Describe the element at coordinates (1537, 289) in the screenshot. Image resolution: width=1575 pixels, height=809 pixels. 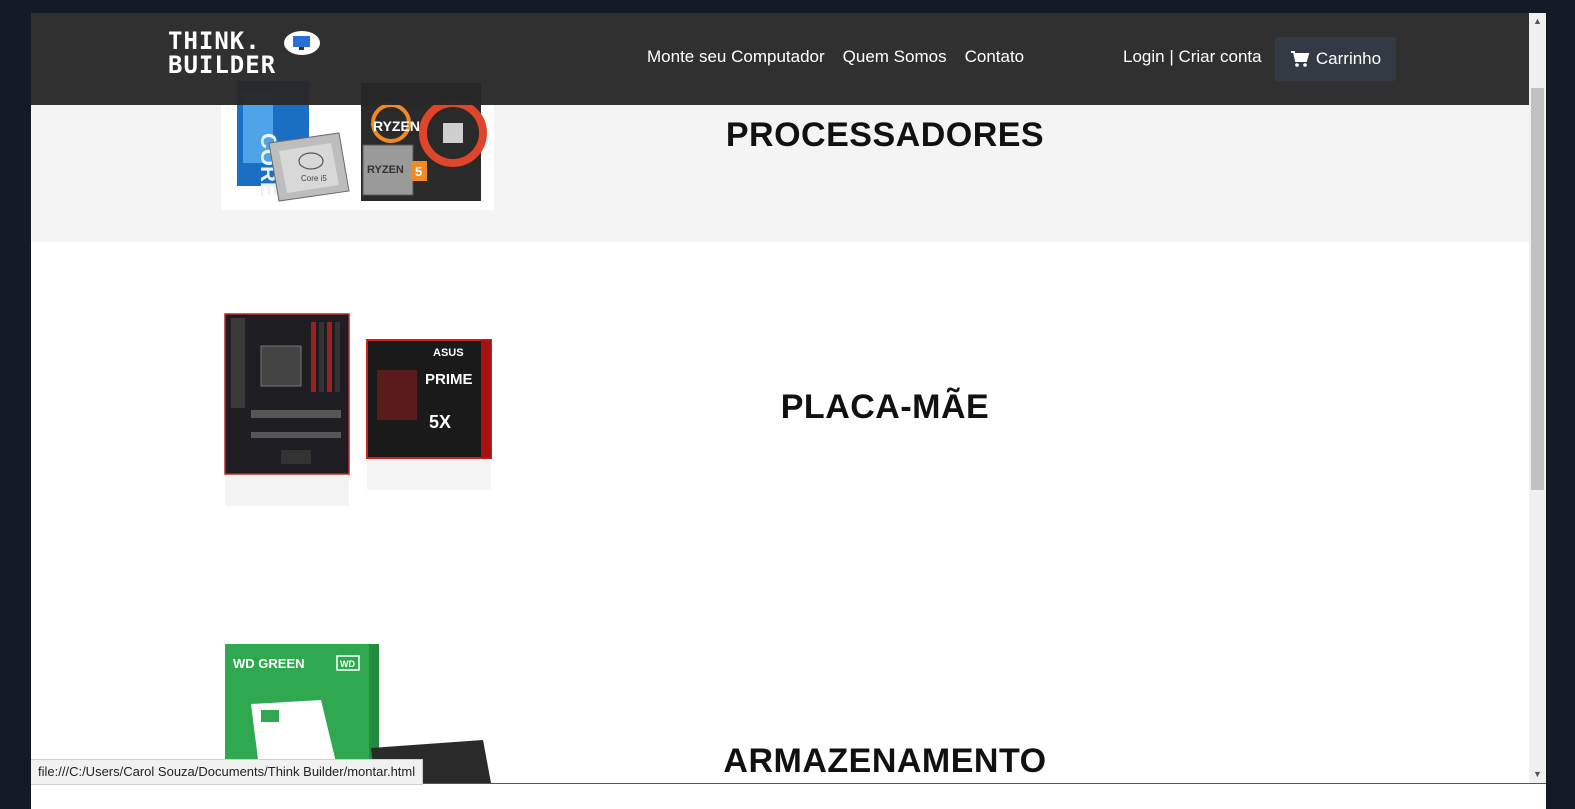
I see `scroll-thumb` at that location.